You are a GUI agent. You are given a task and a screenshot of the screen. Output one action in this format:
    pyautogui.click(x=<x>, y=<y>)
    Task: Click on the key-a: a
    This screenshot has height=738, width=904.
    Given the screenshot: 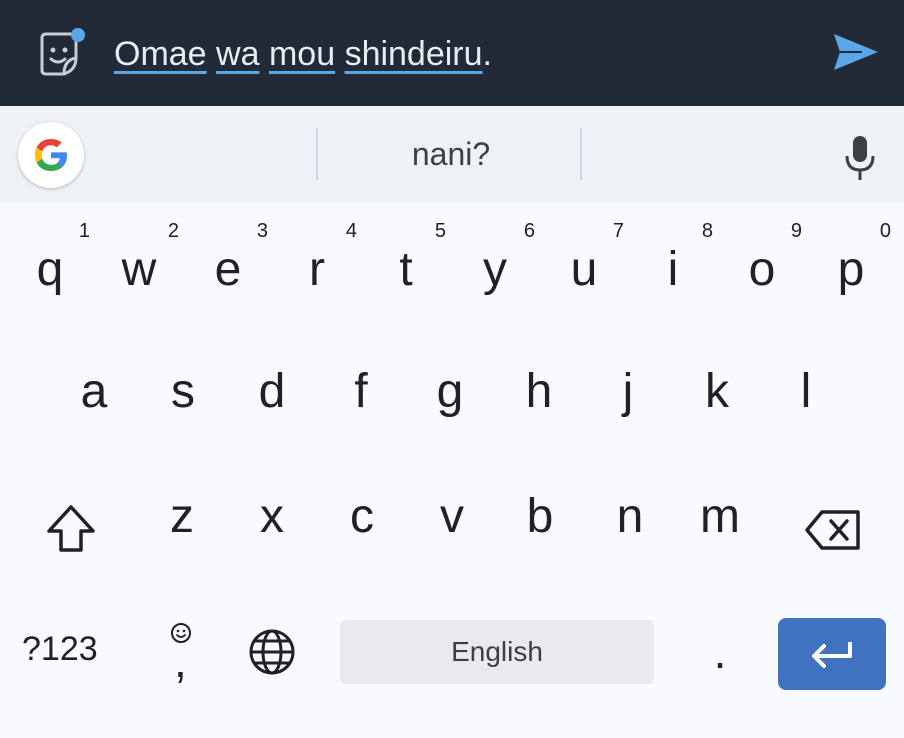 What is the action you would take?
    pyautogui.click(x=94, y=310)
    